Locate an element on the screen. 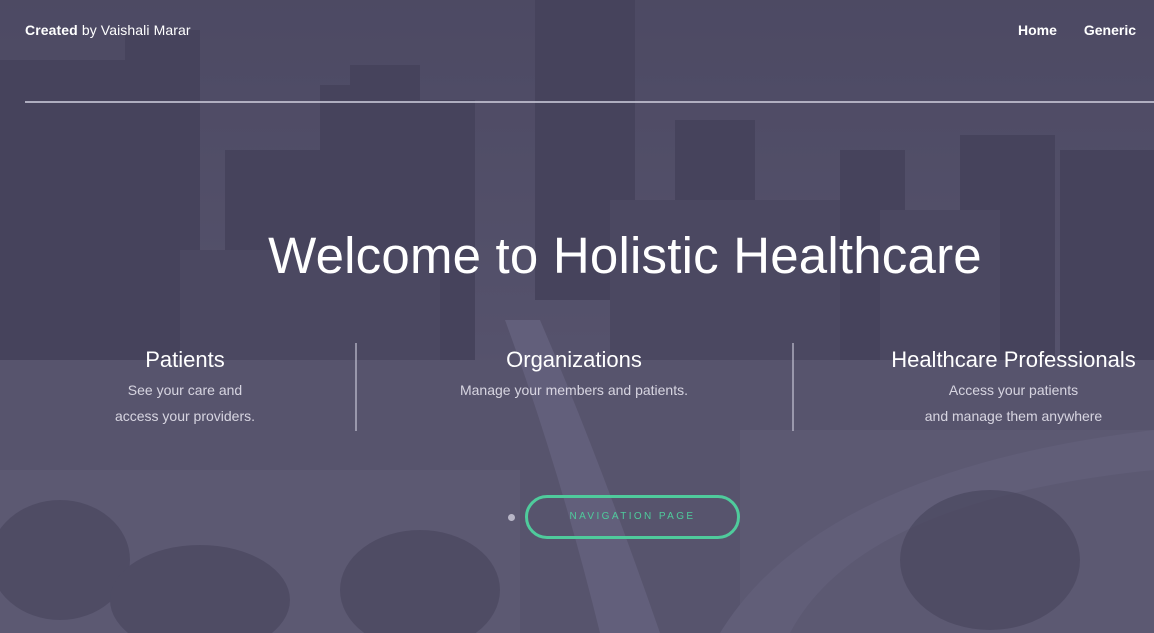 The height and width of the screenshot is (633, 1154). feature-title: Patients is located at coordinates (185, 359).